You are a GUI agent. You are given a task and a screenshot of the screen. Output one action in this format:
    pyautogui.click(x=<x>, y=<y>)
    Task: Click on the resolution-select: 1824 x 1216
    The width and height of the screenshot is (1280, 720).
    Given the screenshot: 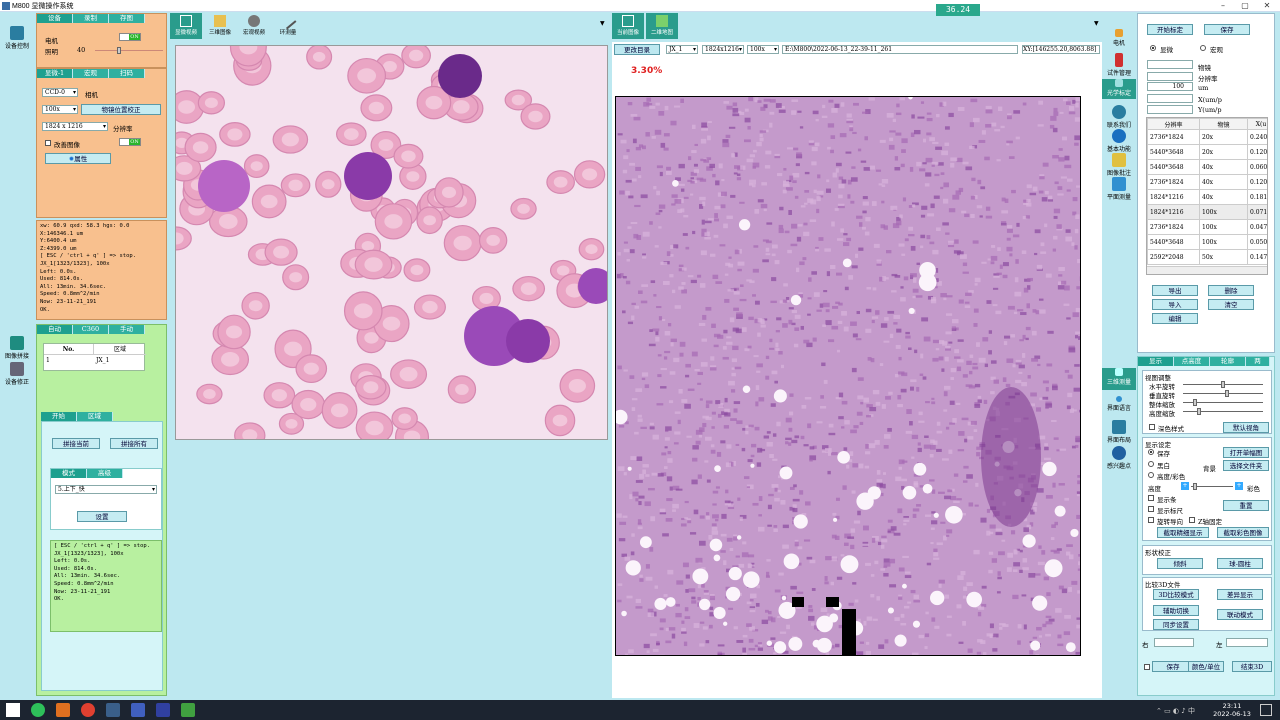 What is the action you would take?
    pyautogui.click(x=75, y=126)
    